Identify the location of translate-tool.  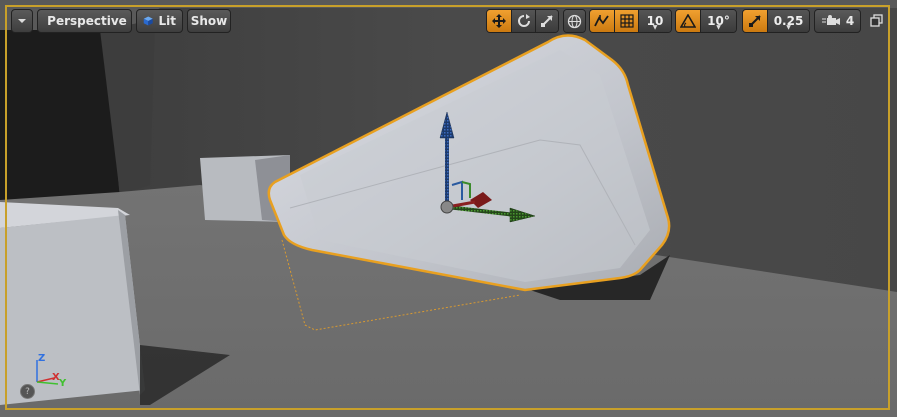
(499, 21).